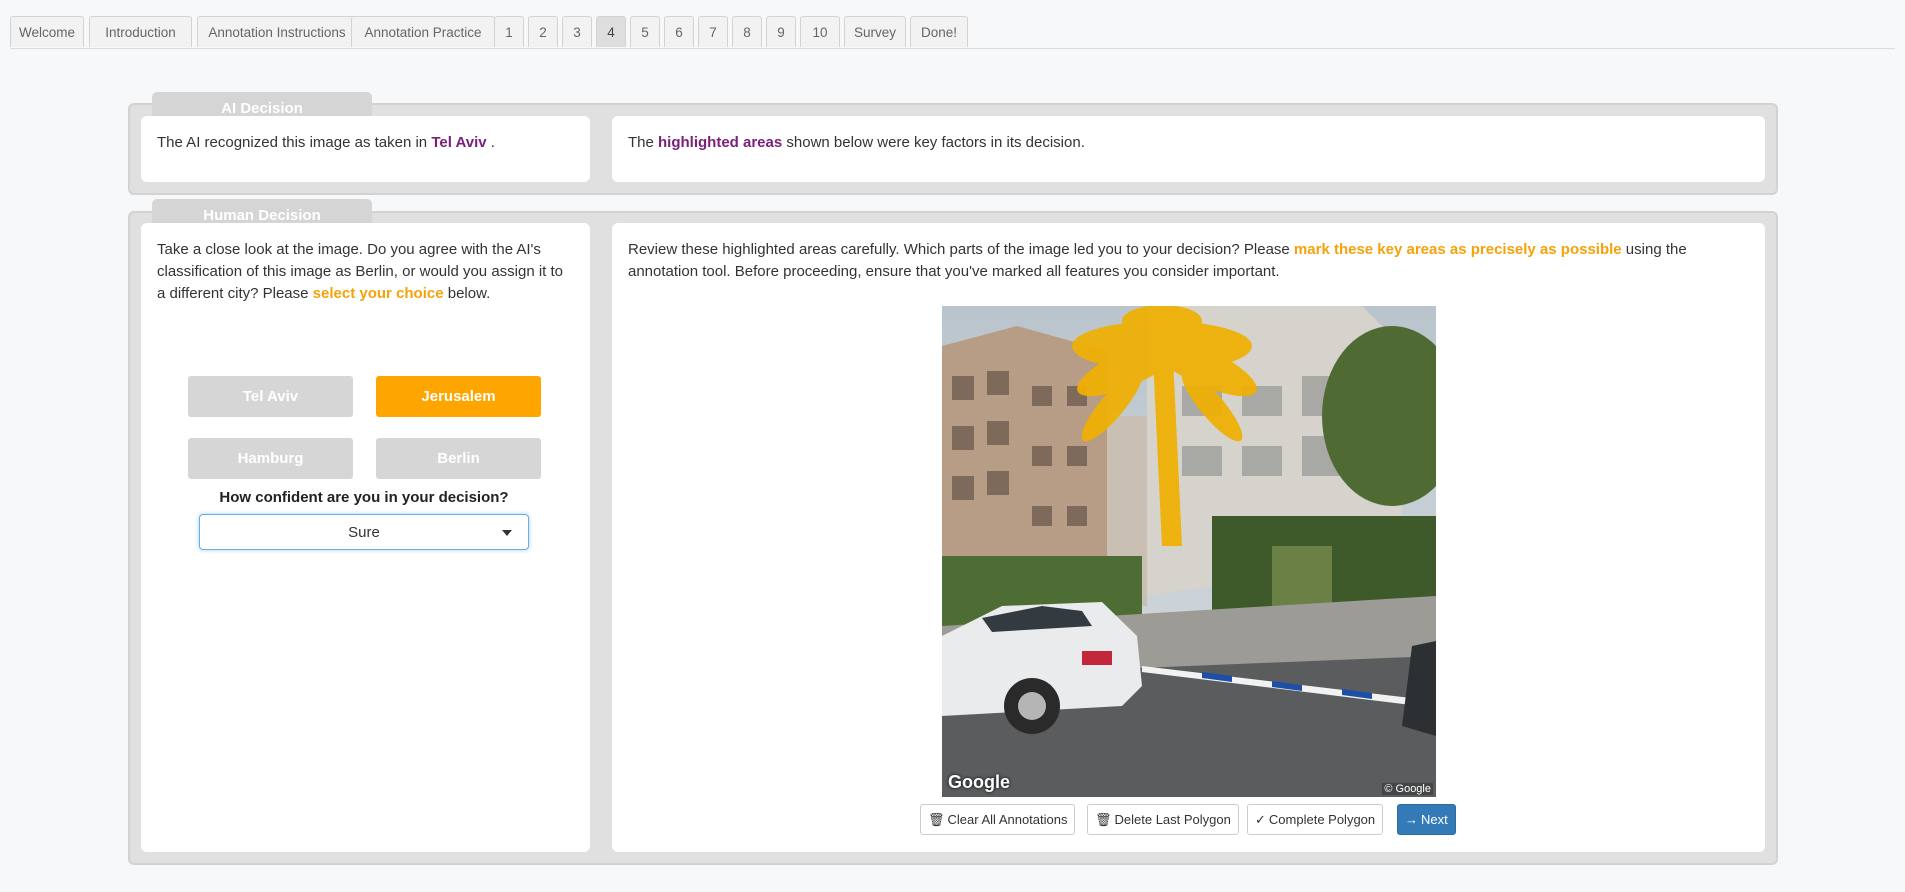 This screenshot has width=1905, height=892. Describe the element at coordinates (820, 31) in the screenshot. I see `tab-10: 10` at that location.